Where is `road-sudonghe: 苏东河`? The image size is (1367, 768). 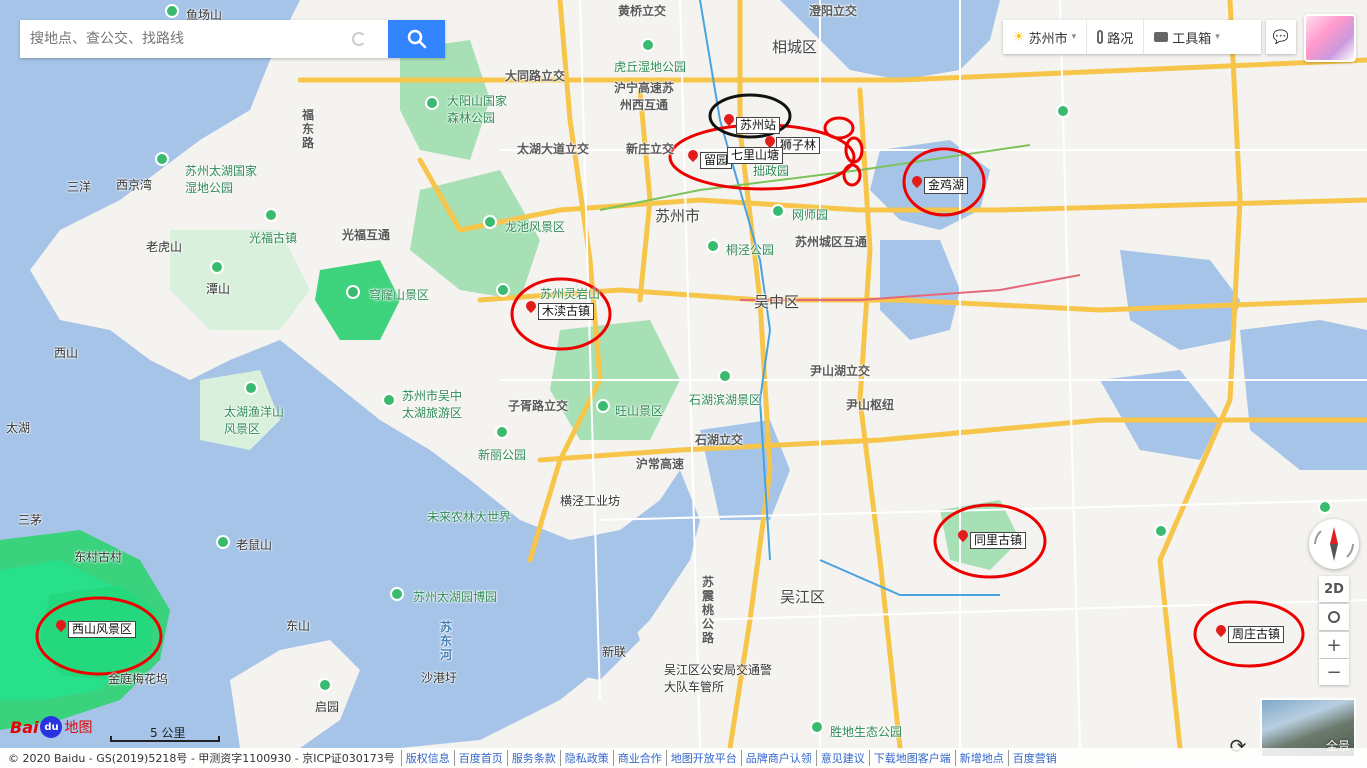
road-sudonghe: 苏东河 is located at coordinates (446, 641).